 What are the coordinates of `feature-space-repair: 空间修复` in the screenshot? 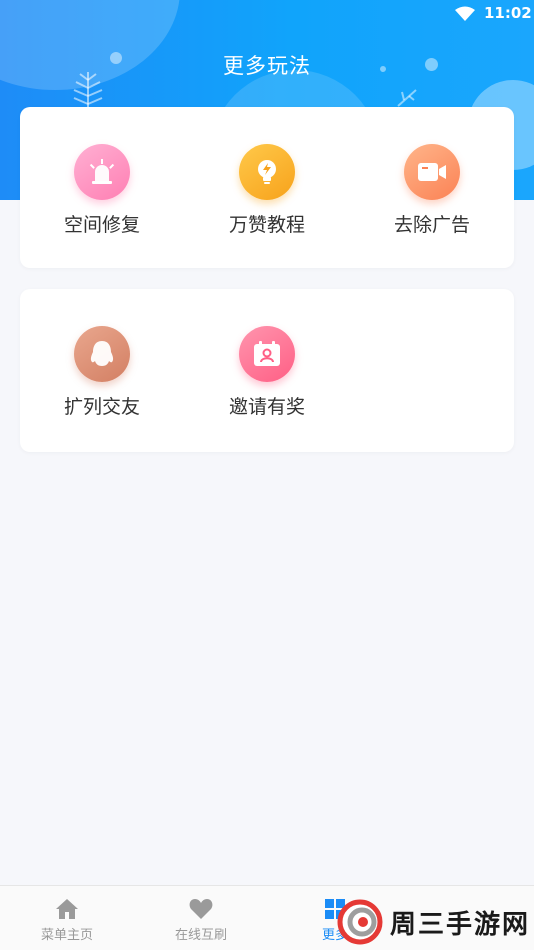 It's located at (102, 190).